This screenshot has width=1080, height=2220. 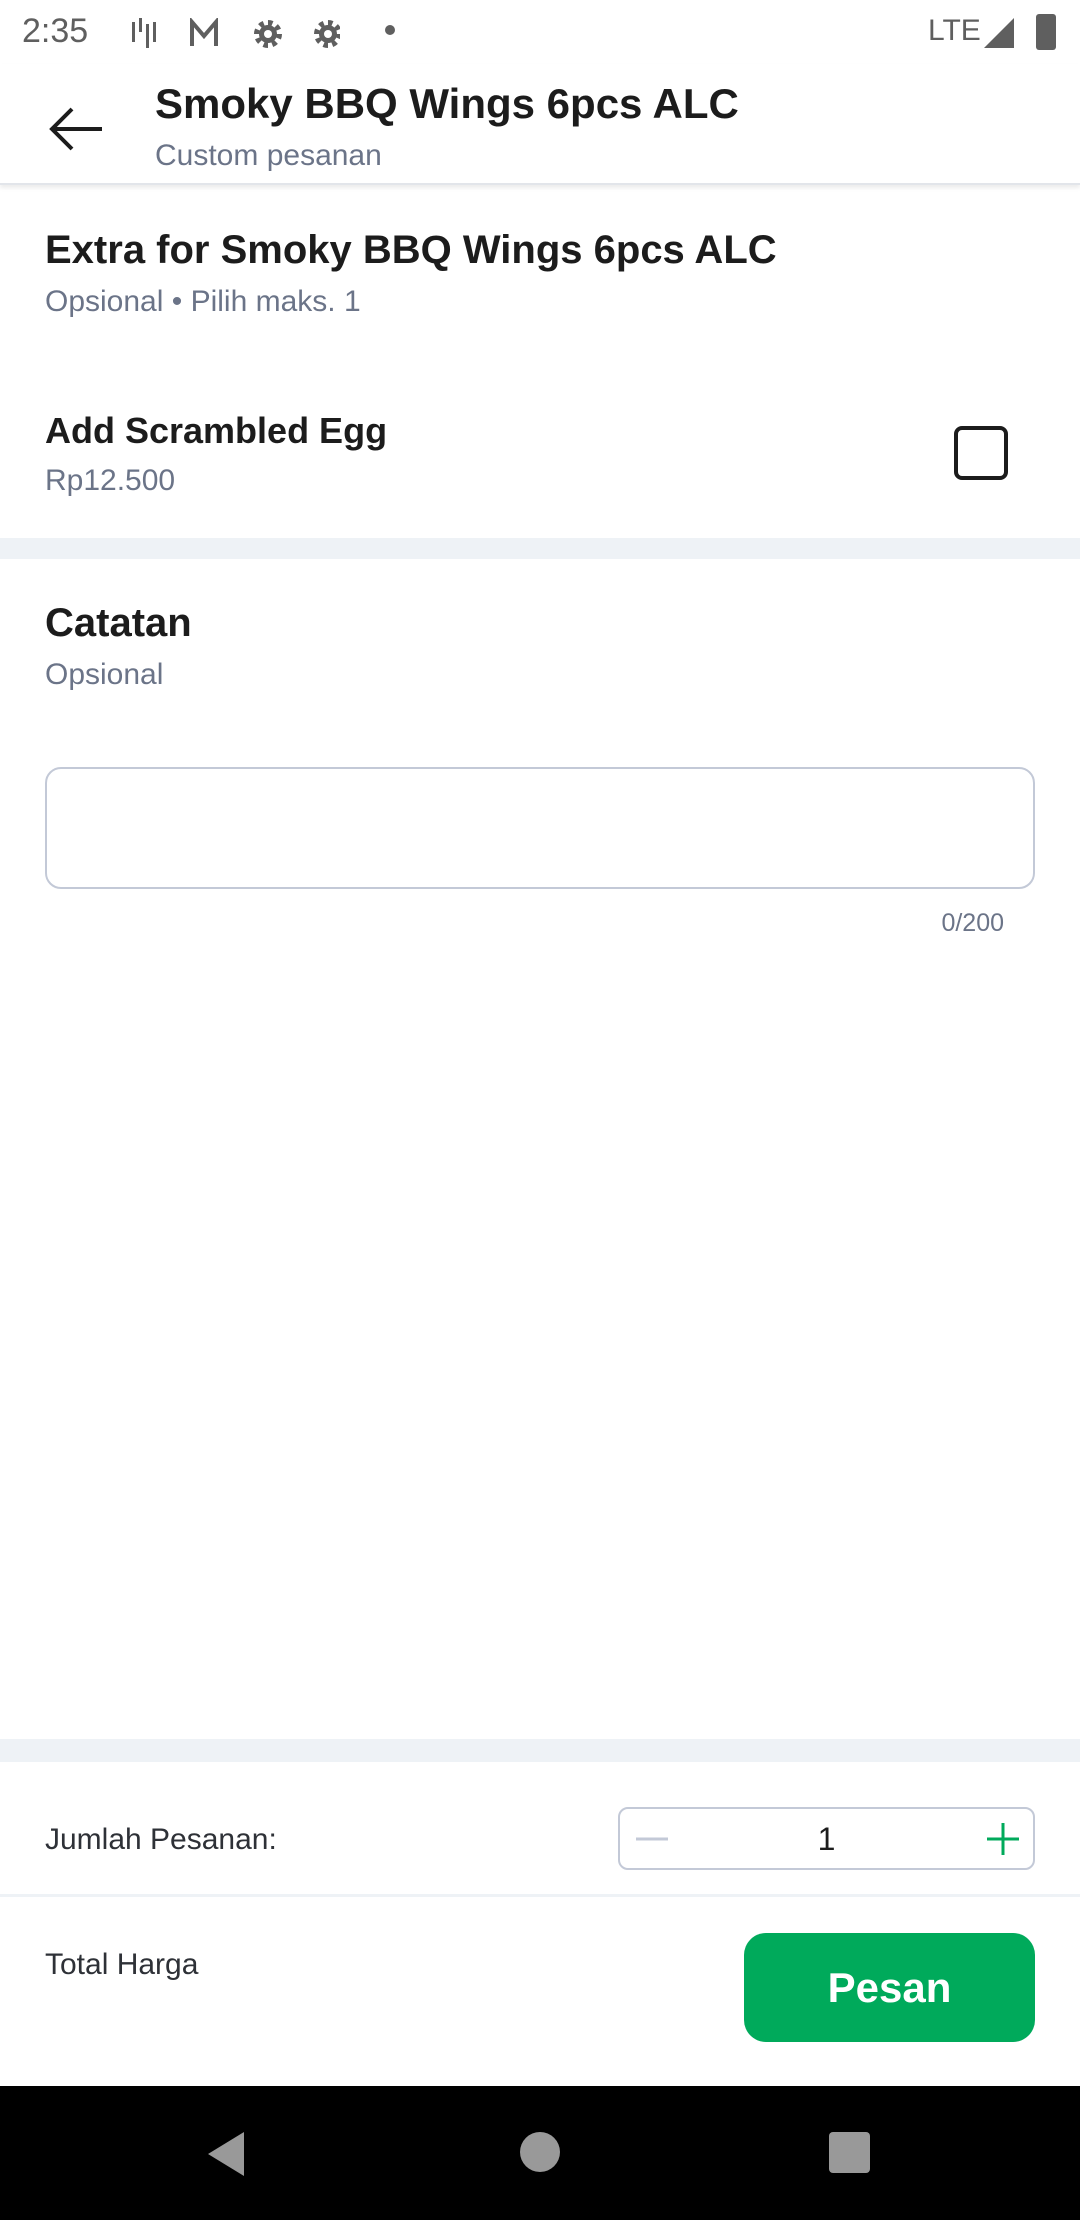 I want to click on notes-char-counter: 0/200, so click(x=972, y=923).